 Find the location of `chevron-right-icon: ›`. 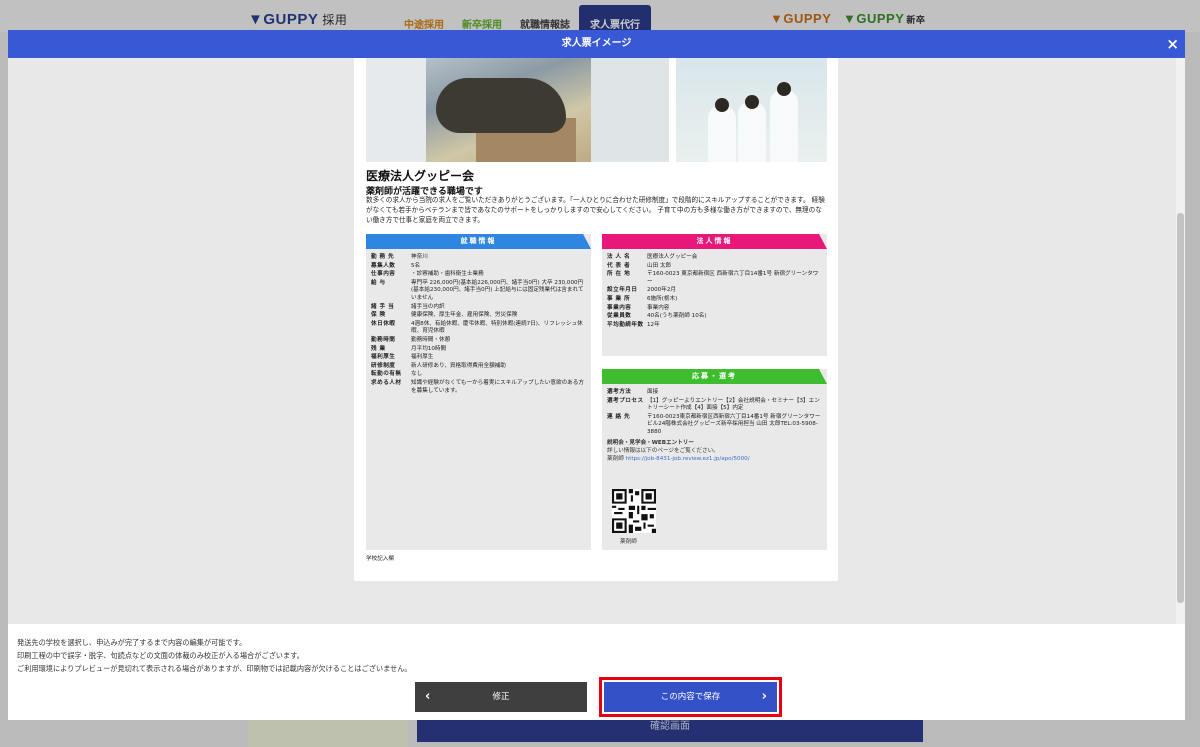

chevron-right-icon: › is located at coordinates (764, 696).